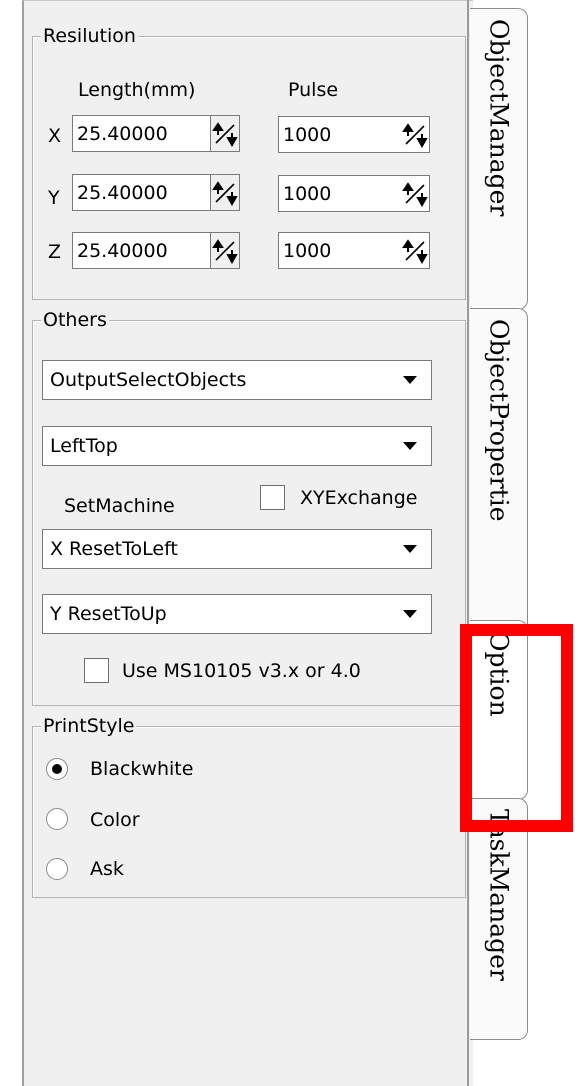 This screenshot has width=584, height=1086. I want to click on xy-exchange-label: XYExchange, so click(359, 498).